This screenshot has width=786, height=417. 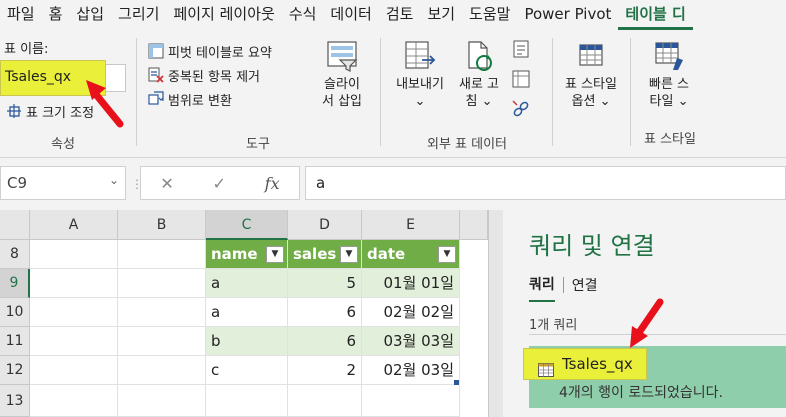 What do you see at coordinates (325, 283) in the screenshot?
I see `table-cell: 5` at bounding box center [325, 283].